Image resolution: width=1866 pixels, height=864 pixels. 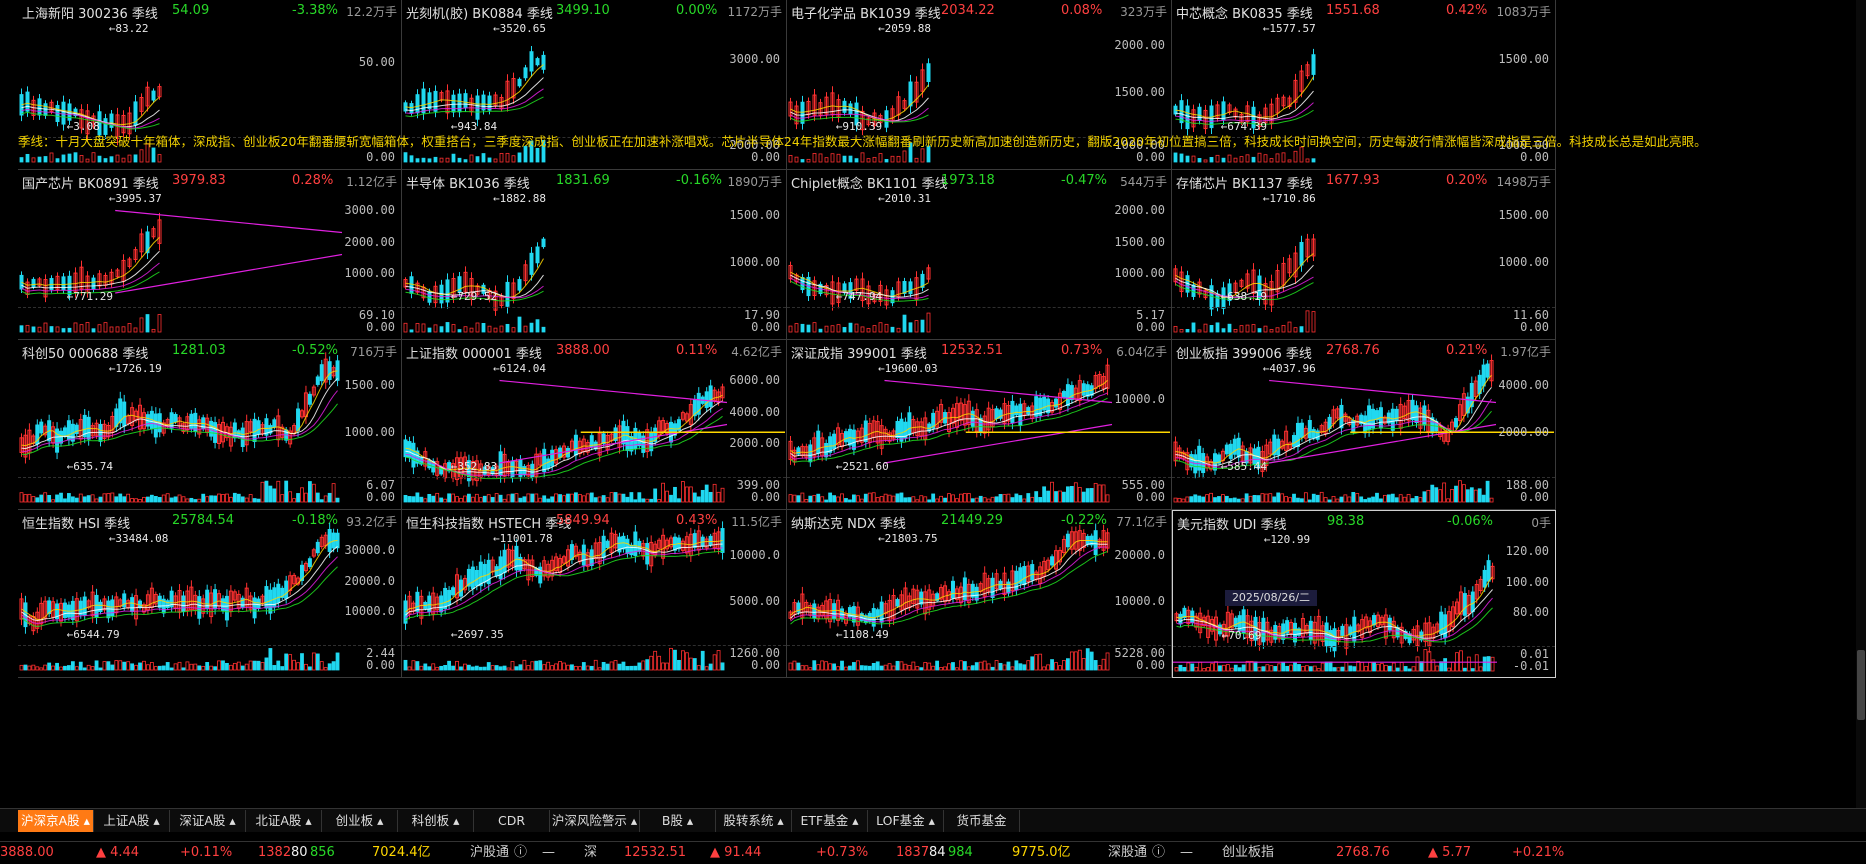 I want to click on market-tab-8: B股 ▴, so click(x=678, y=821).